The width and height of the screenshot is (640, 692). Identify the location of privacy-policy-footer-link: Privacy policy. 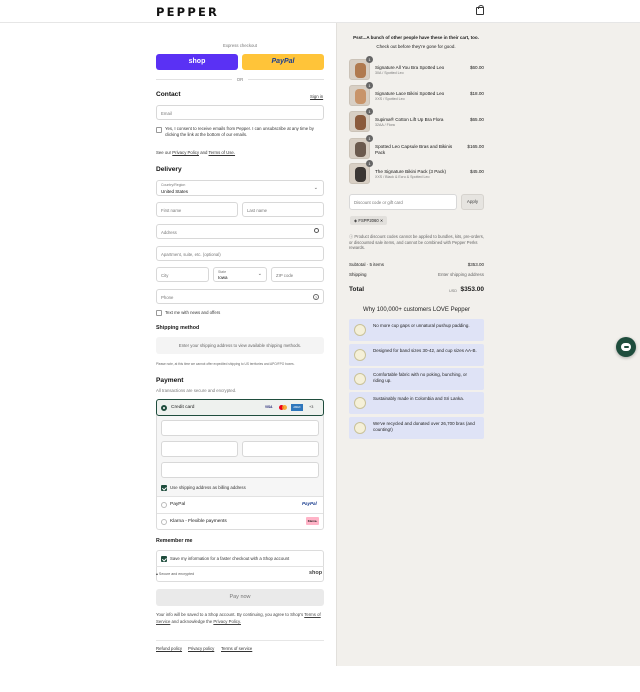
(201, 648).